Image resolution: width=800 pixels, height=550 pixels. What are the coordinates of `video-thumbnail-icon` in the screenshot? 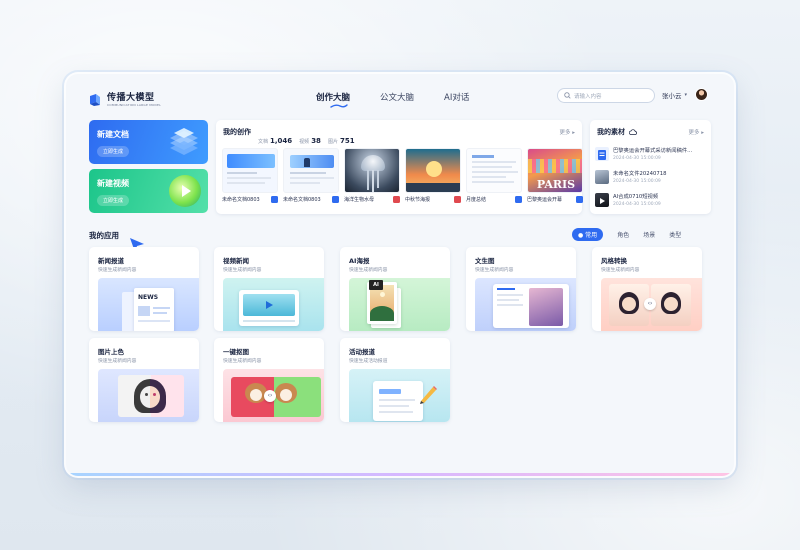 It's located at (602, 199).